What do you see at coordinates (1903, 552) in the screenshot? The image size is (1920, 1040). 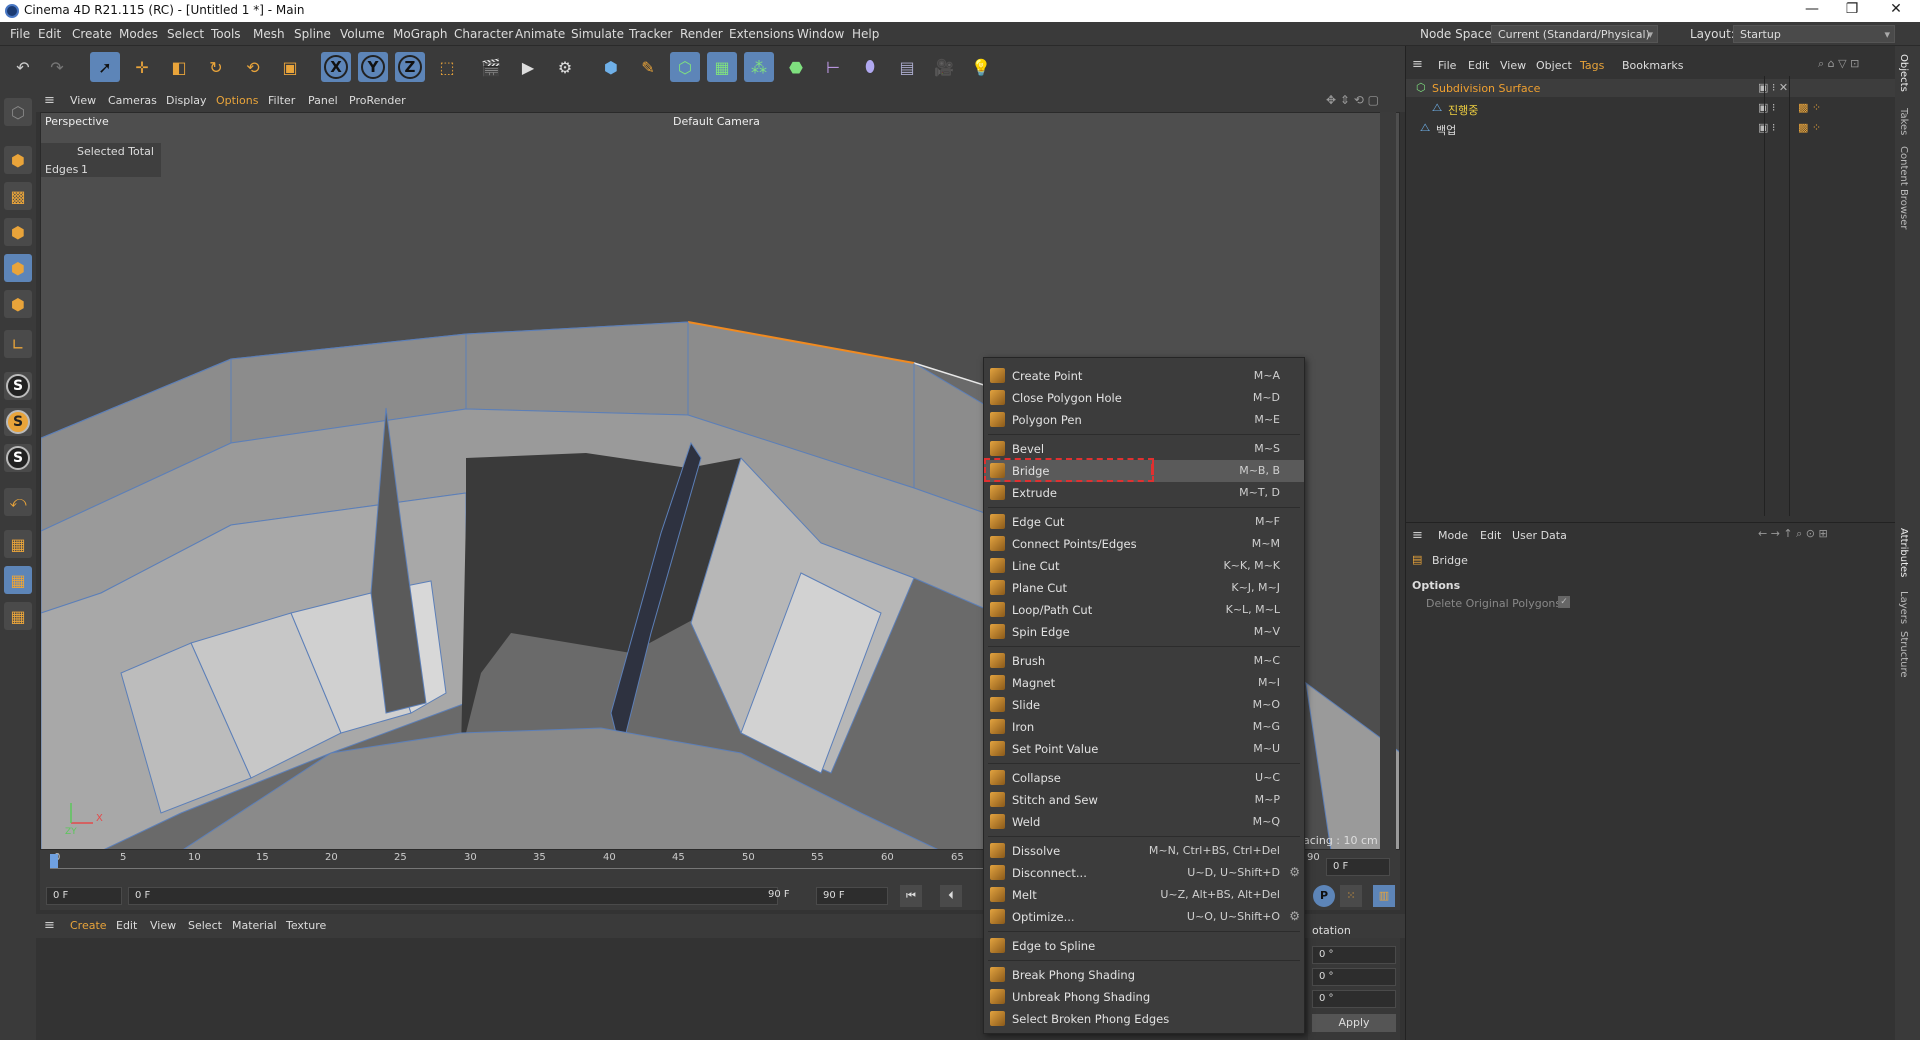 I see `tab-attributes: Attributes` at bounding box center [1903, 552].